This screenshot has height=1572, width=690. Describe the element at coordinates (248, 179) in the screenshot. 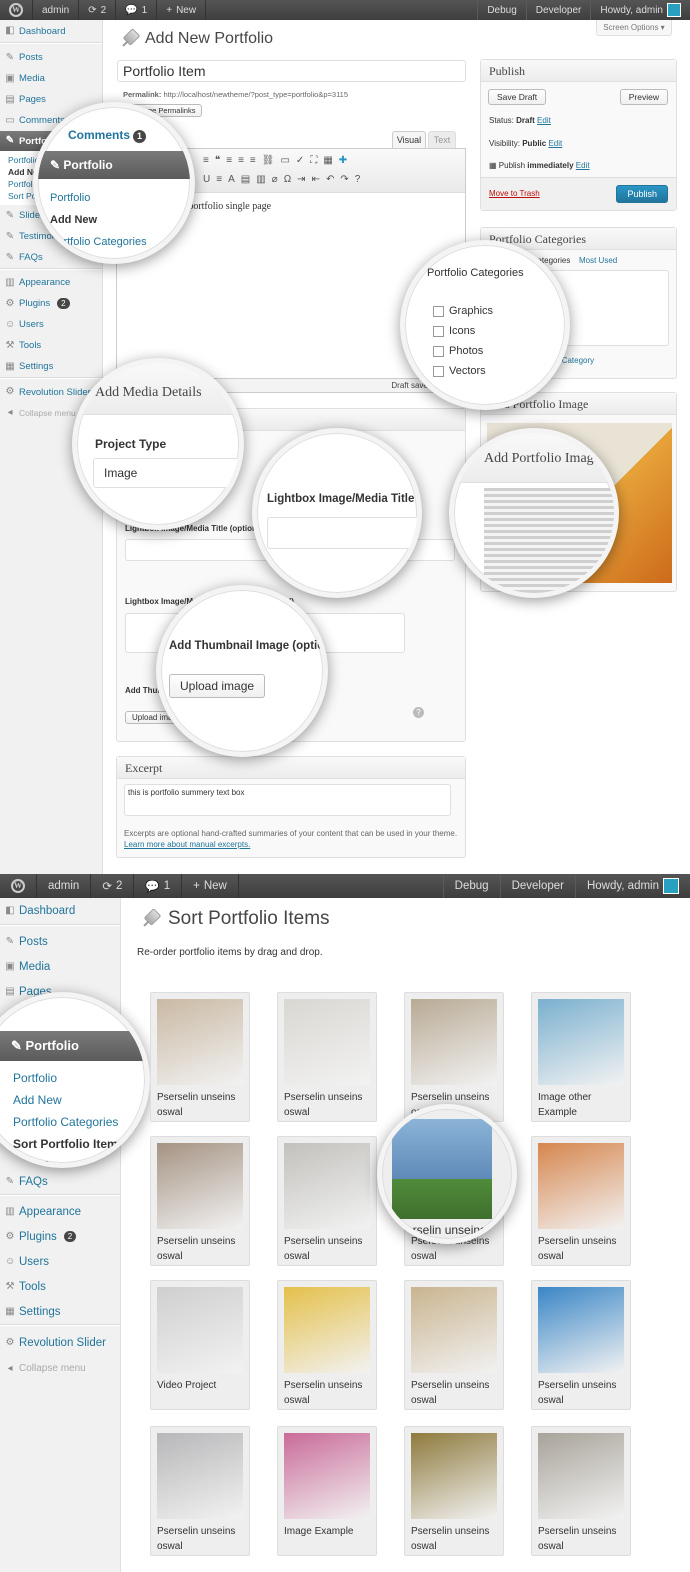

I see `paste-icon: ▤` at that location.